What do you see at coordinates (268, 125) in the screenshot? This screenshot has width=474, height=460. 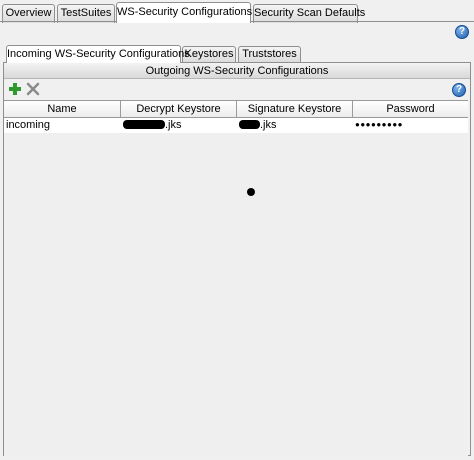 I see `signature-keystore-suffix: .jks` at bounding box center [268, 125].